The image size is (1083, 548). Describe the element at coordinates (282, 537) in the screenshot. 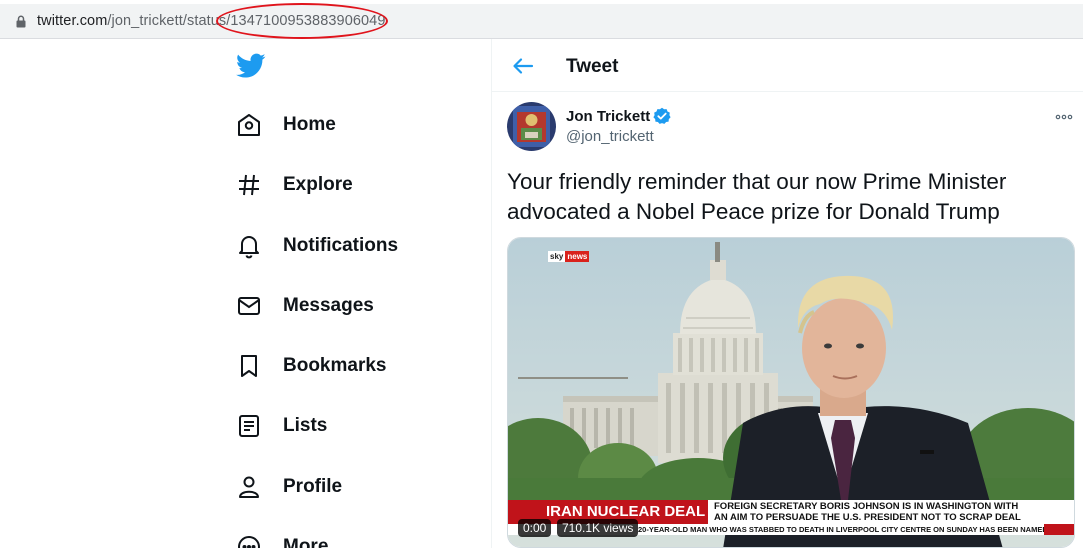

I see `nav-item-more: More` at that location.